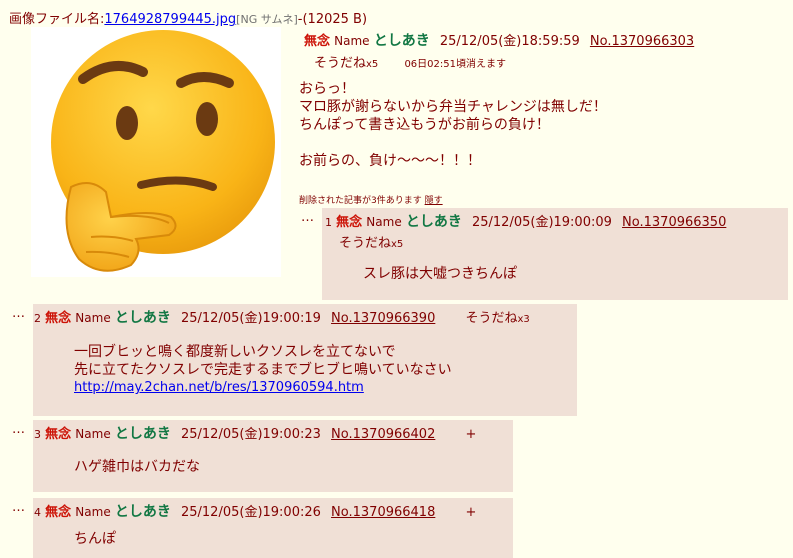 Image resolution: width=793 pixels, height=558 pixels. What do you see at coordinates (390, 161) in the screenshot?
I see `op-body-line: お前らの、負け〜〜〜！！！` at bounding box center [390, 161].